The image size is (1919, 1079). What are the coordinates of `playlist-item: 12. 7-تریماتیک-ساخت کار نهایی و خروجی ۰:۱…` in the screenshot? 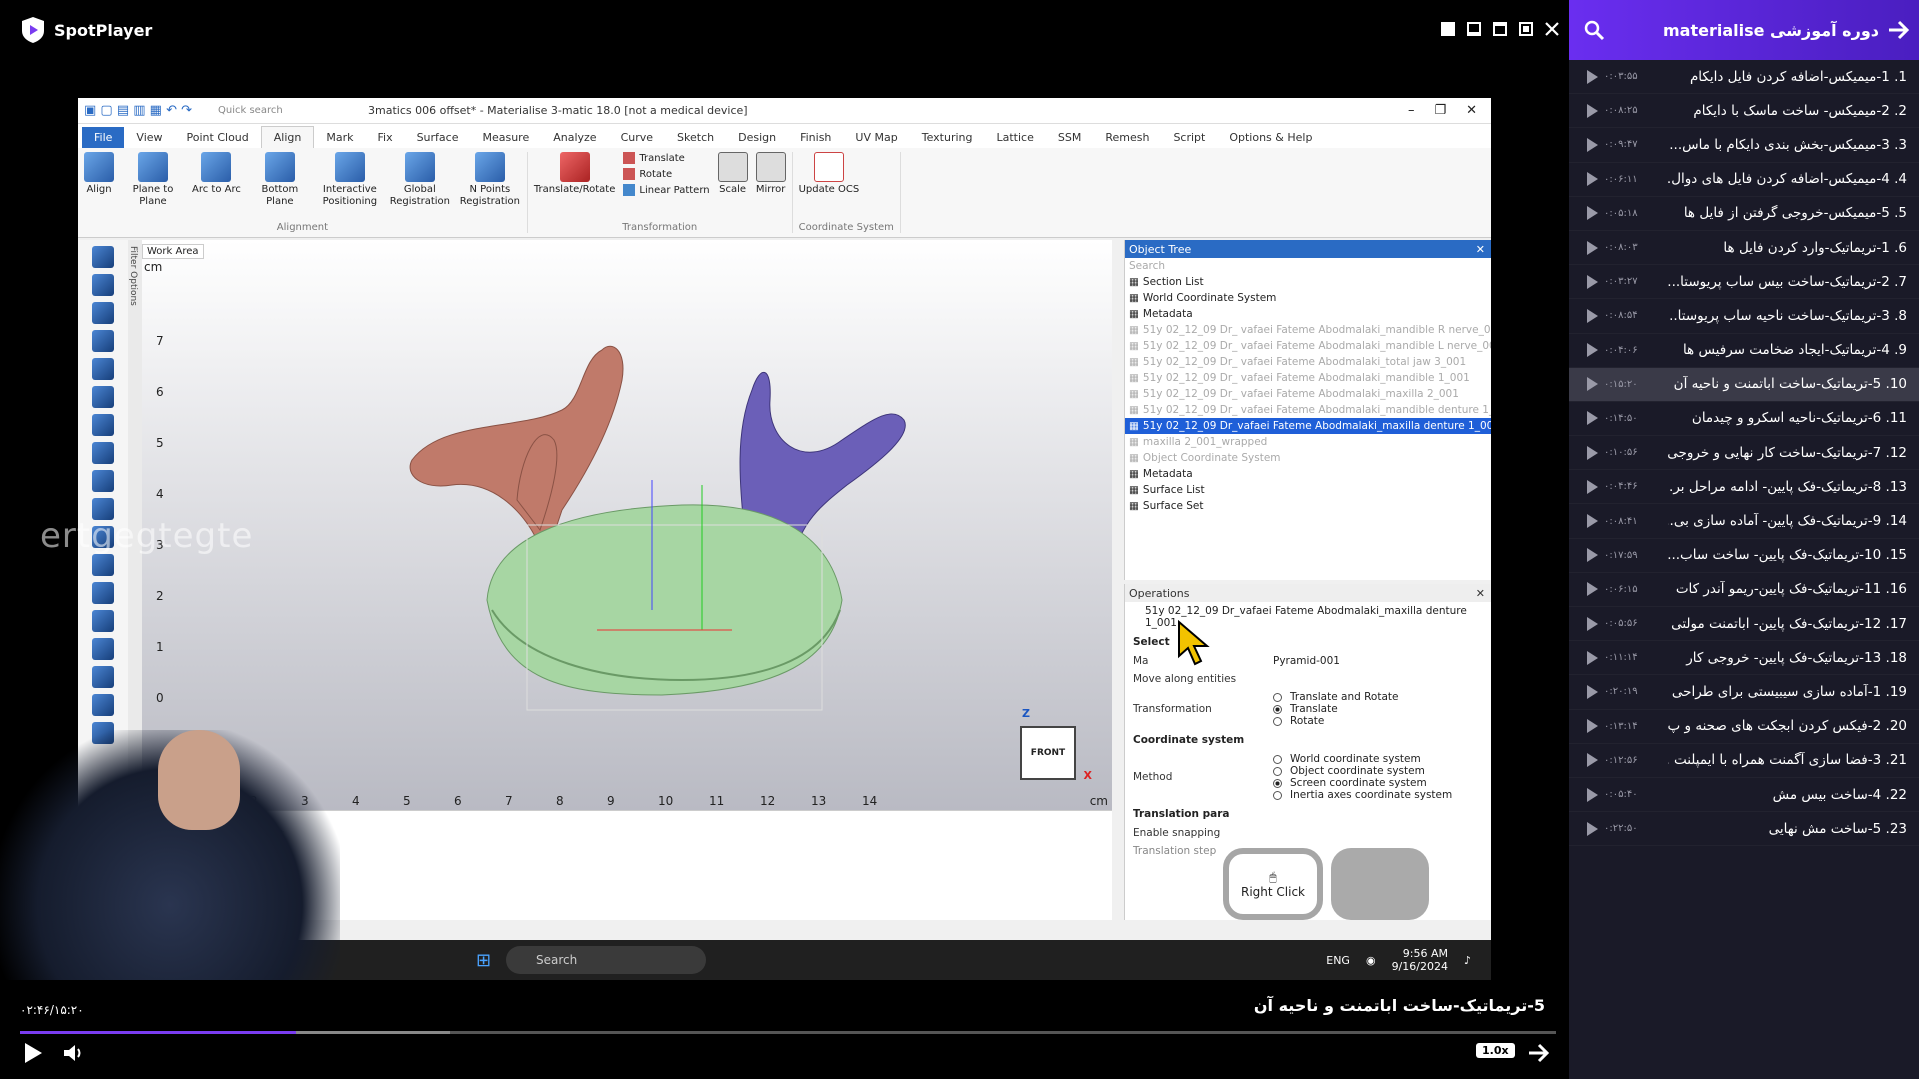 It's located at (1744, 453).